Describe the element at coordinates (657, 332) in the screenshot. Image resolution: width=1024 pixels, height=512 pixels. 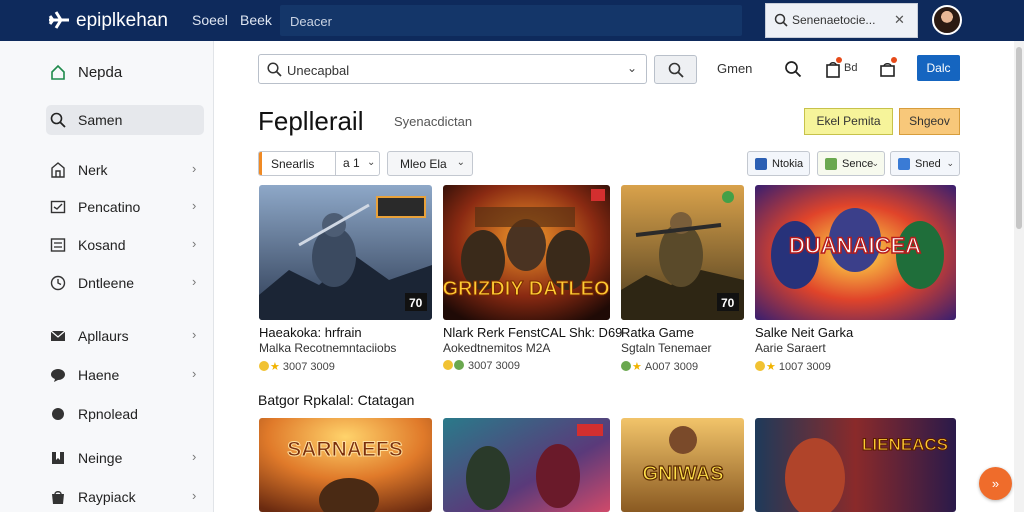
I see `card-title: Ratka Game` at that location.